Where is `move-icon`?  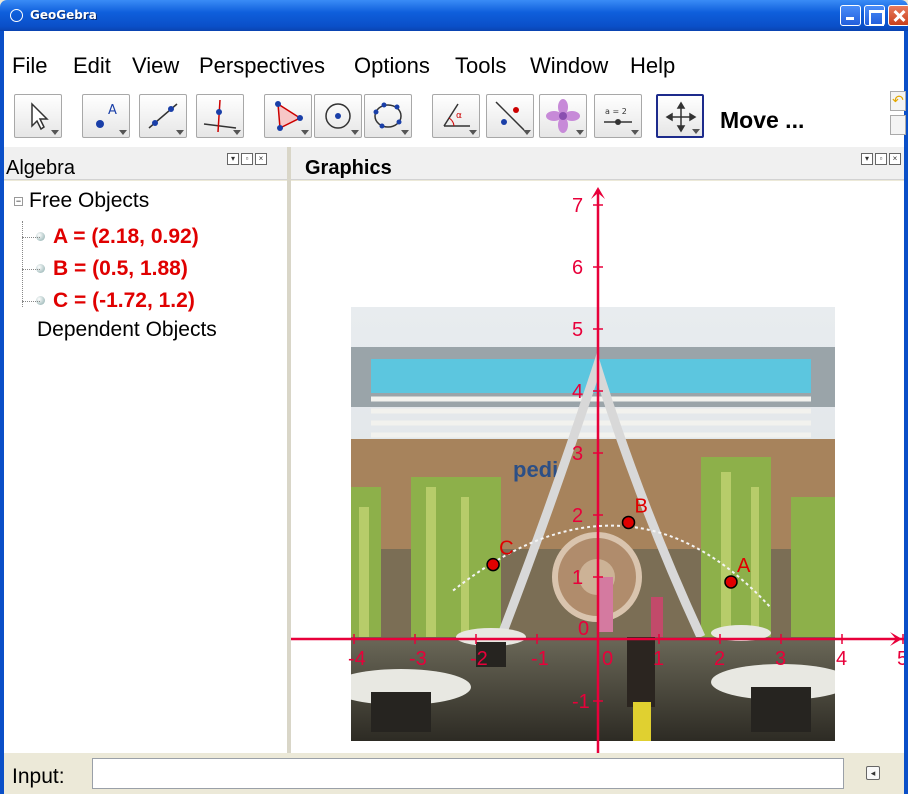
move-icon is located at coordinates (40, 116).